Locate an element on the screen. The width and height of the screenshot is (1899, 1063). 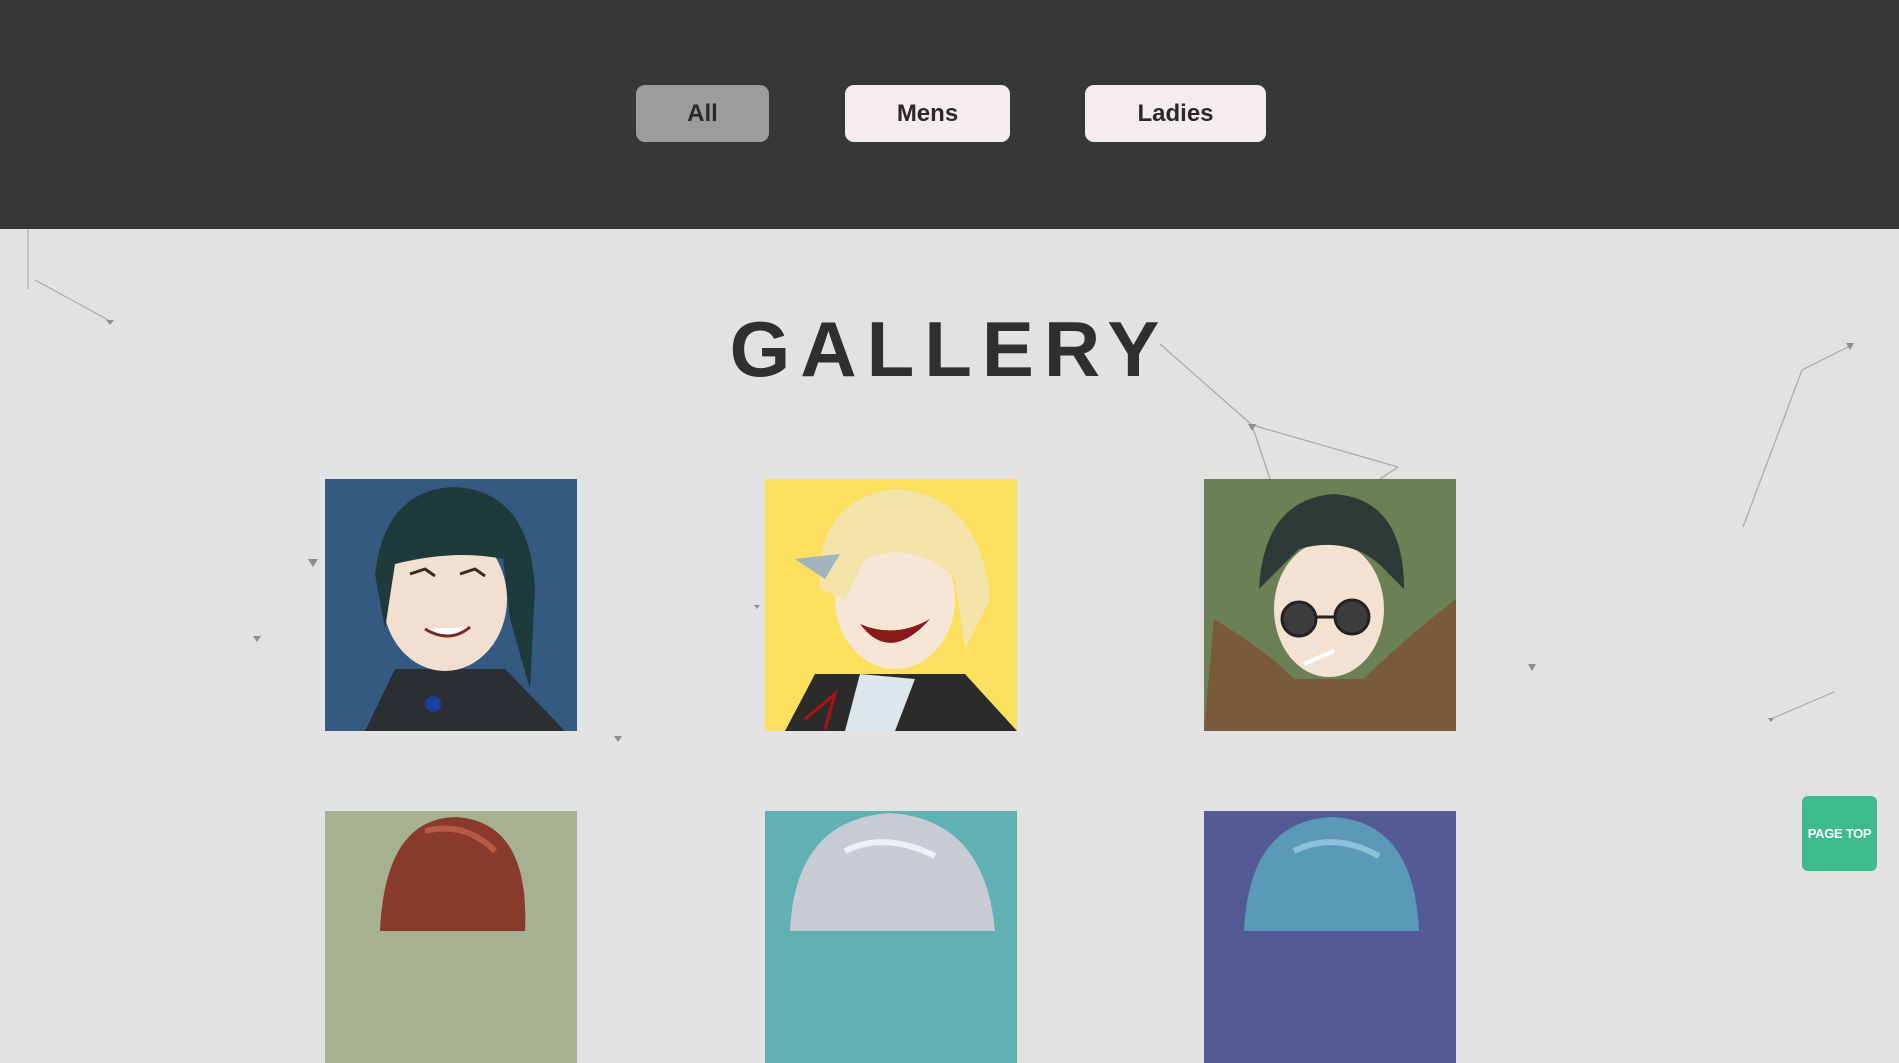
page-top-button: PAGE TOP is located at coordinates (1839, 833).